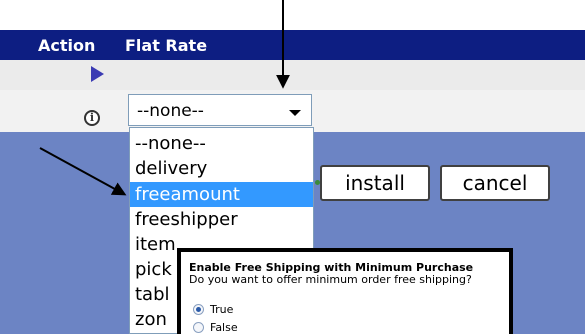 The width and height of the screenshot is (585, 334). I want to click on header-flat-rate: Flat Rate, so click(166, 45).